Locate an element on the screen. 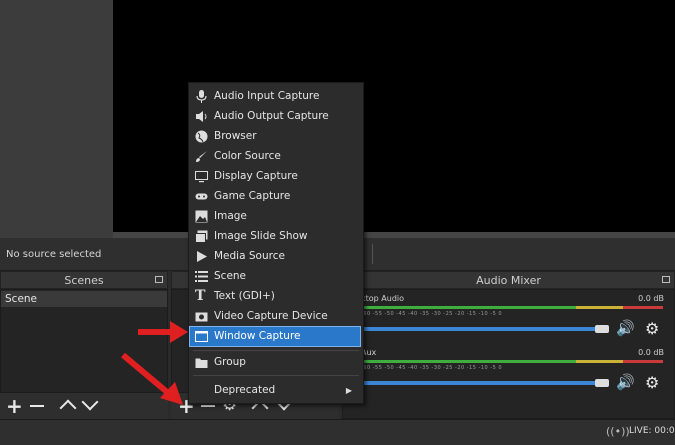 The width and height of the screenshot is (675, 445). channel-name: ktop Audio is located at coordinates (383, 298).